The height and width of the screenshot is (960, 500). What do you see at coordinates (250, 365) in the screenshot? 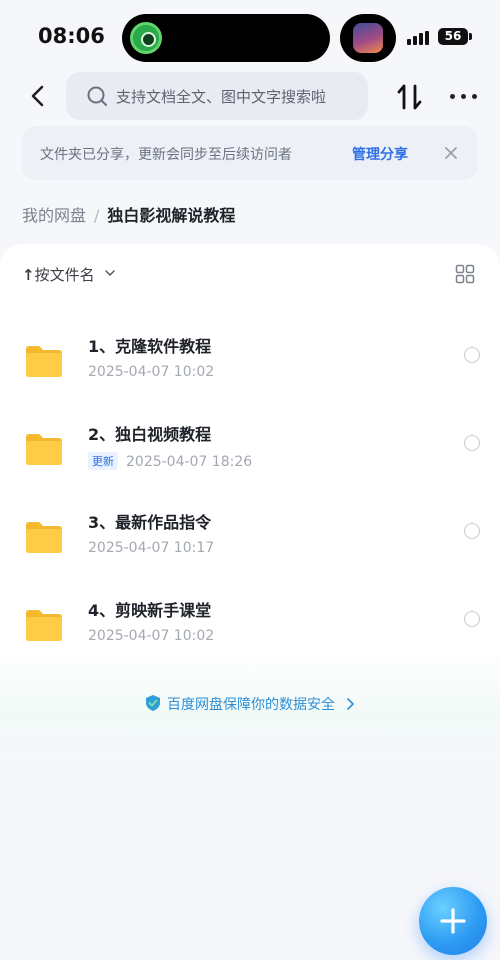
I see `list-item: 1、克隆软件教程 2025-04-07 10:02` at bounding box center [250, 365].